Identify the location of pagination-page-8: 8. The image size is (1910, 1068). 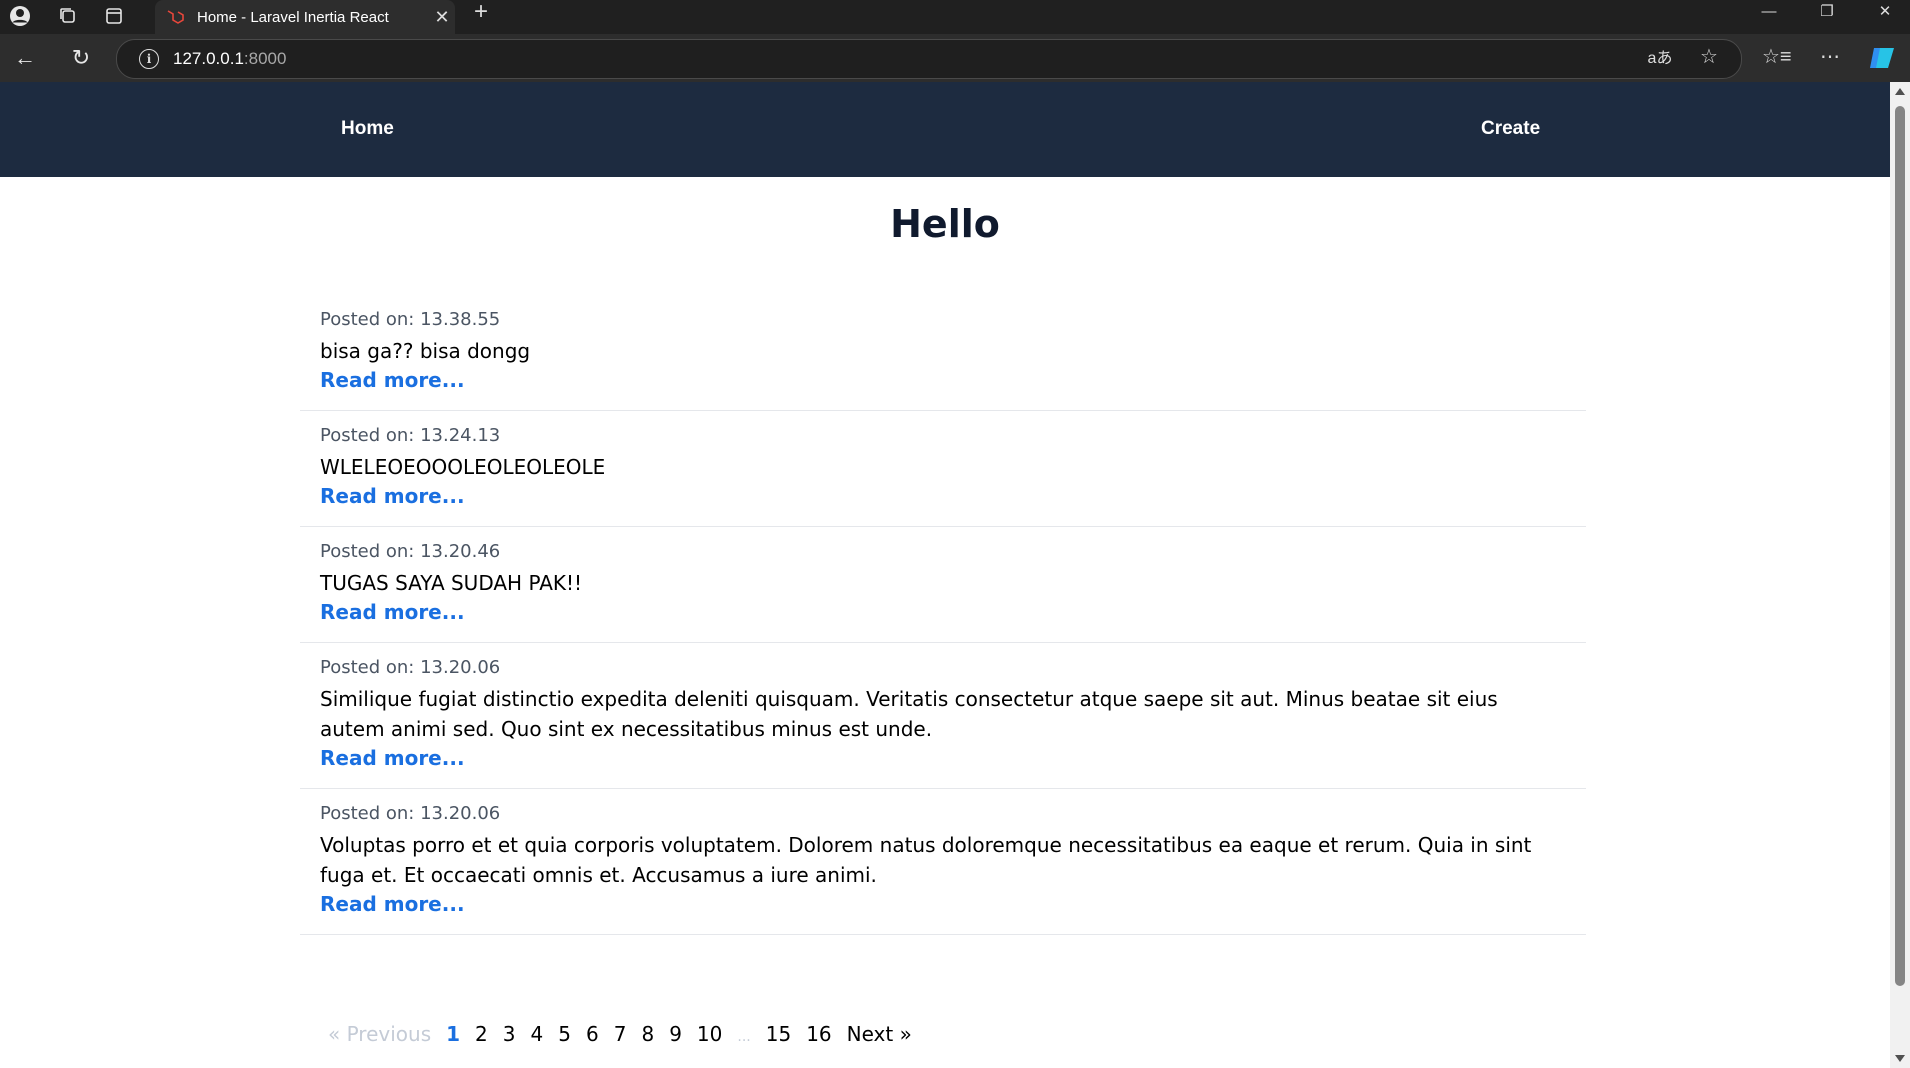
(647, 1034).